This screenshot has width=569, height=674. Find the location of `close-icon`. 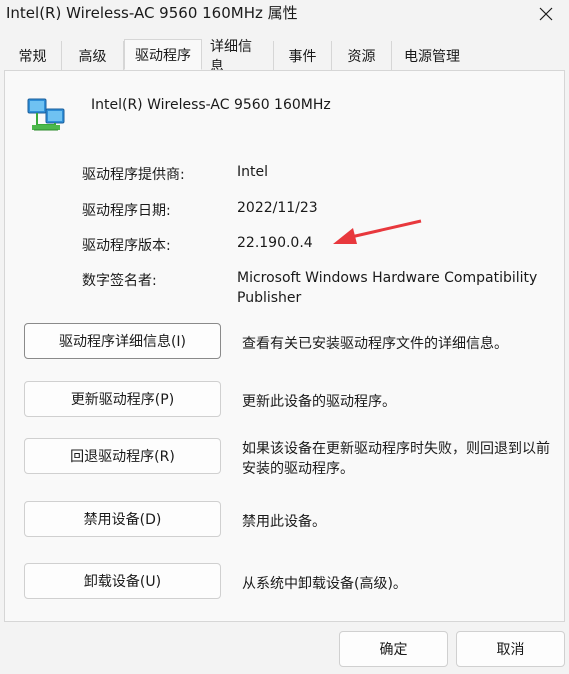

close-icon is located at coordinates (546, 14).